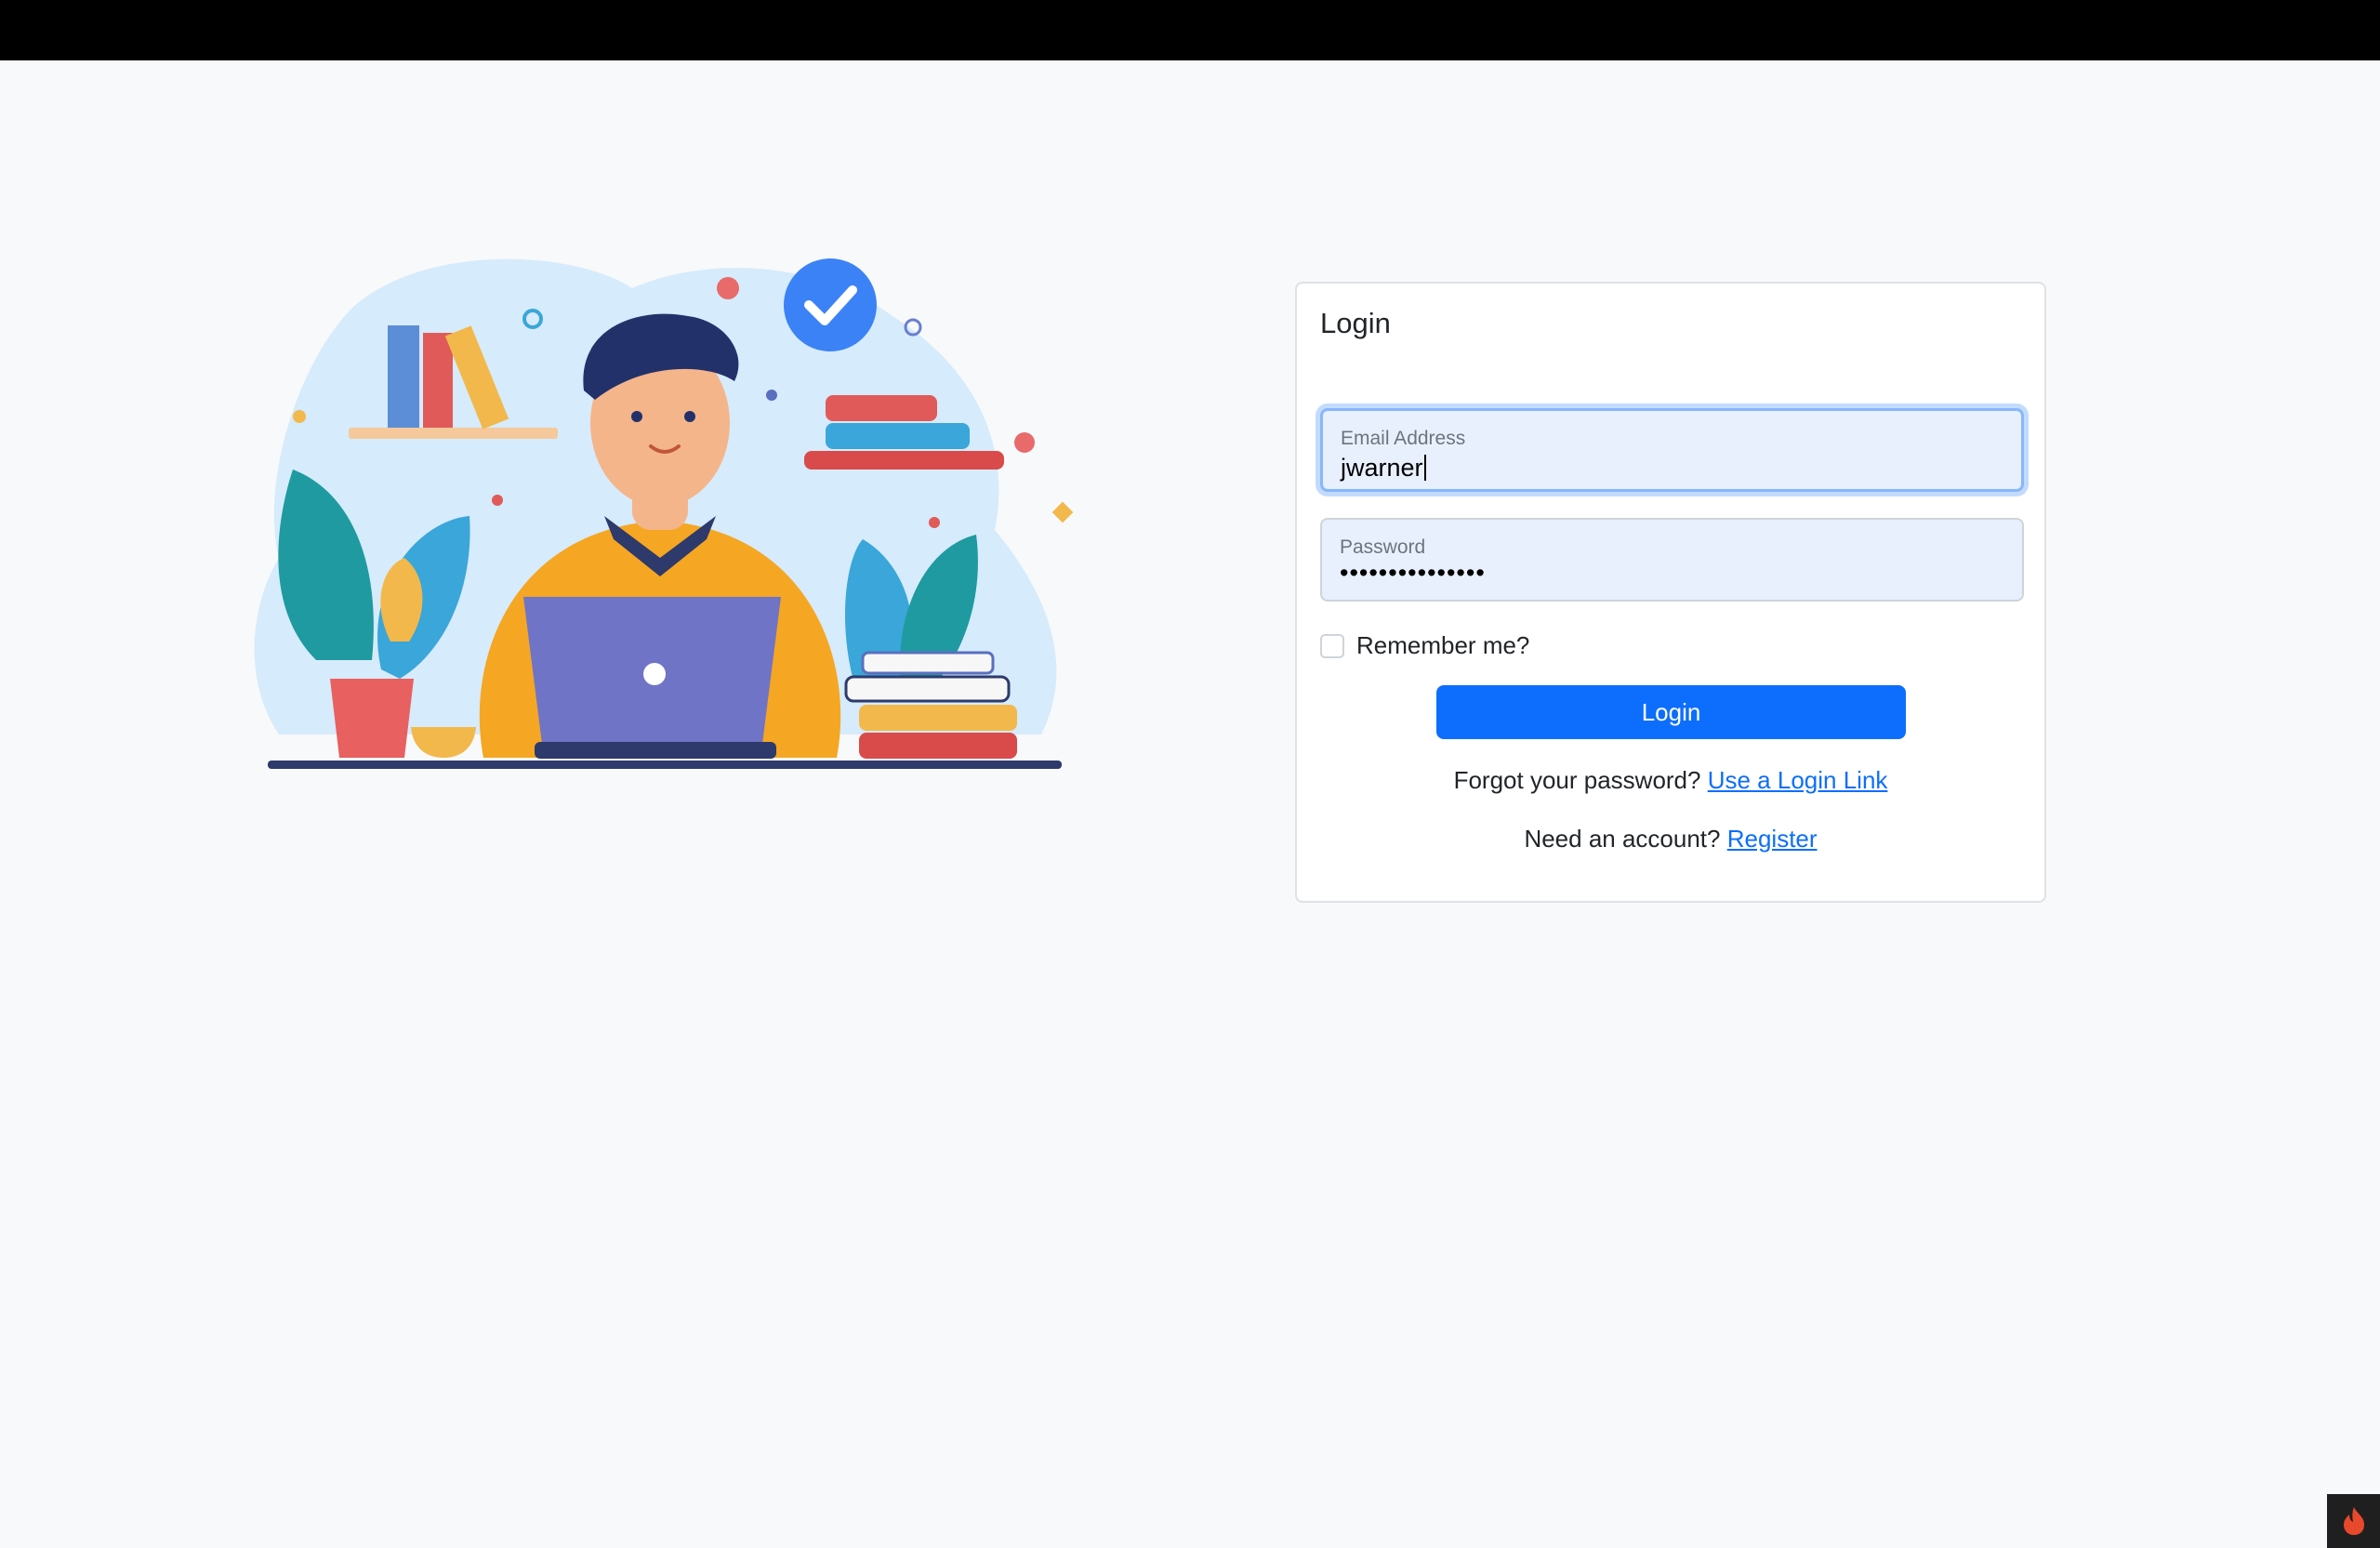  I want to click on password-label: Password, so click(1383, 547).